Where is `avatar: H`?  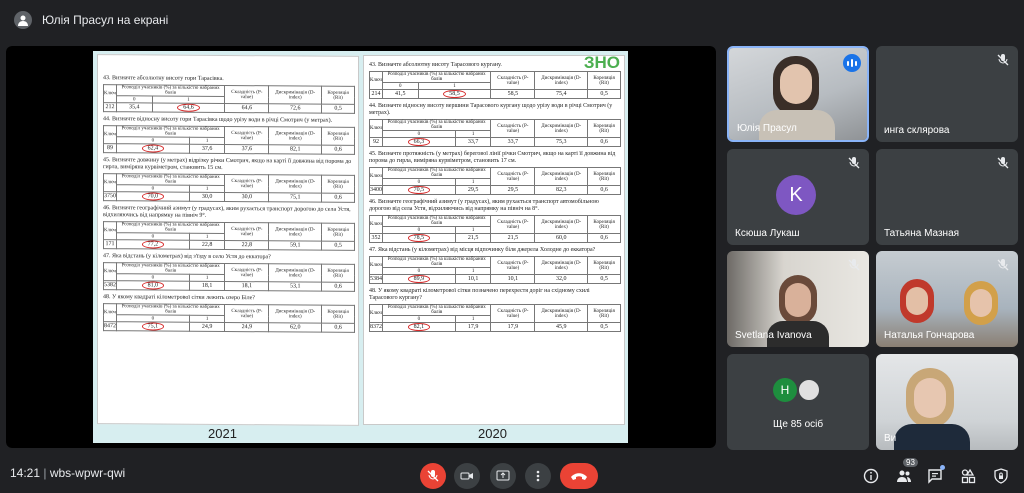
avatar: H is located at coordinates (785, 390).